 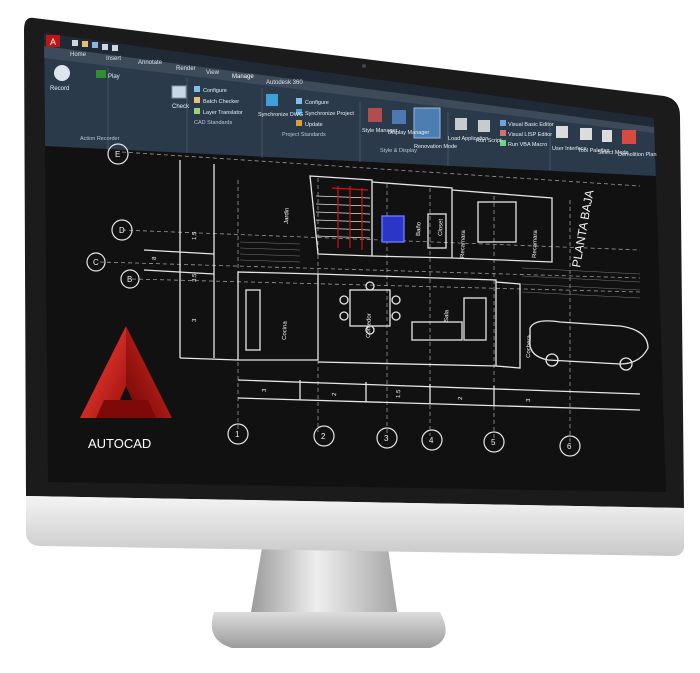 I want to click on monitor-stand-neck, so click(x=324, y=583).